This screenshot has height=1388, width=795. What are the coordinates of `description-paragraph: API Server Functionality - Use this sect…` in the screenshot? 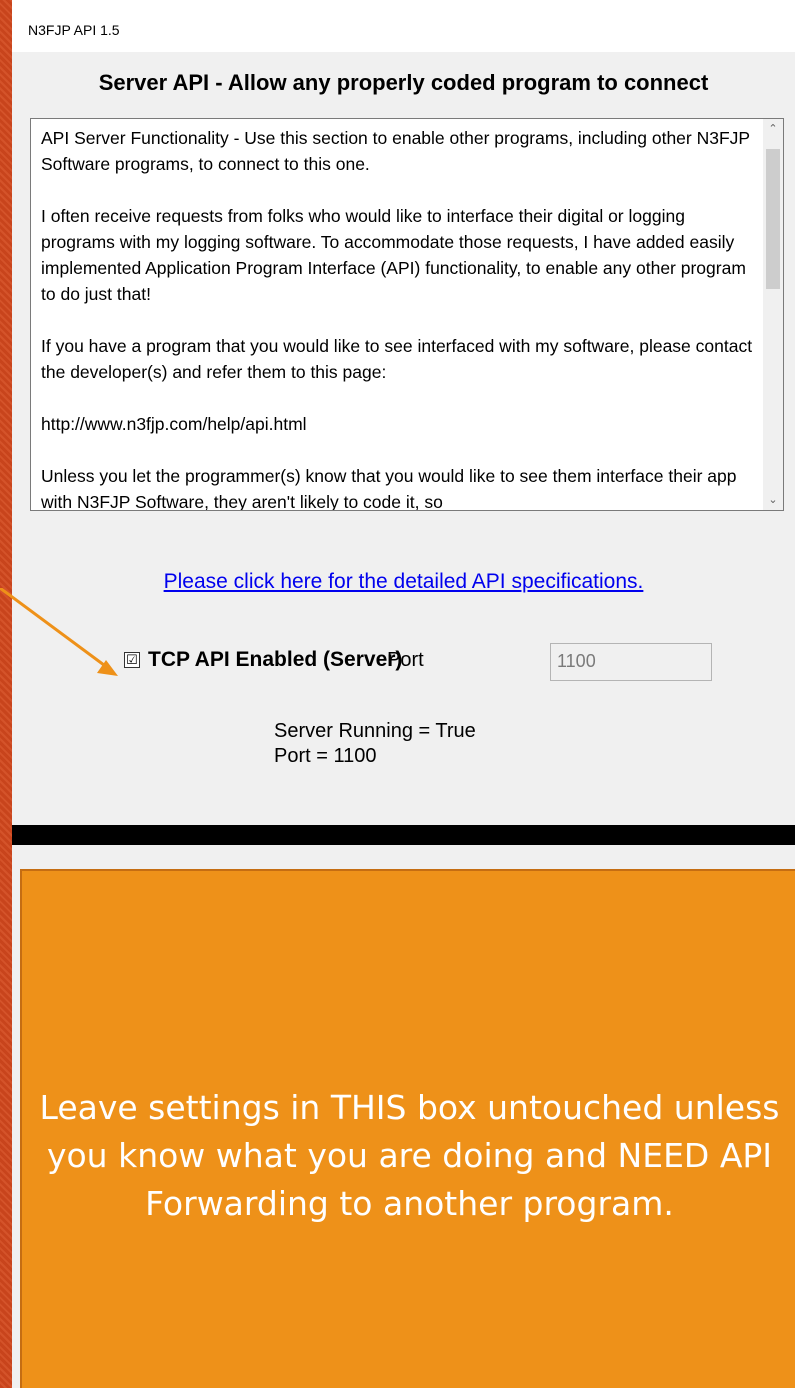 It's located at (395, 151).